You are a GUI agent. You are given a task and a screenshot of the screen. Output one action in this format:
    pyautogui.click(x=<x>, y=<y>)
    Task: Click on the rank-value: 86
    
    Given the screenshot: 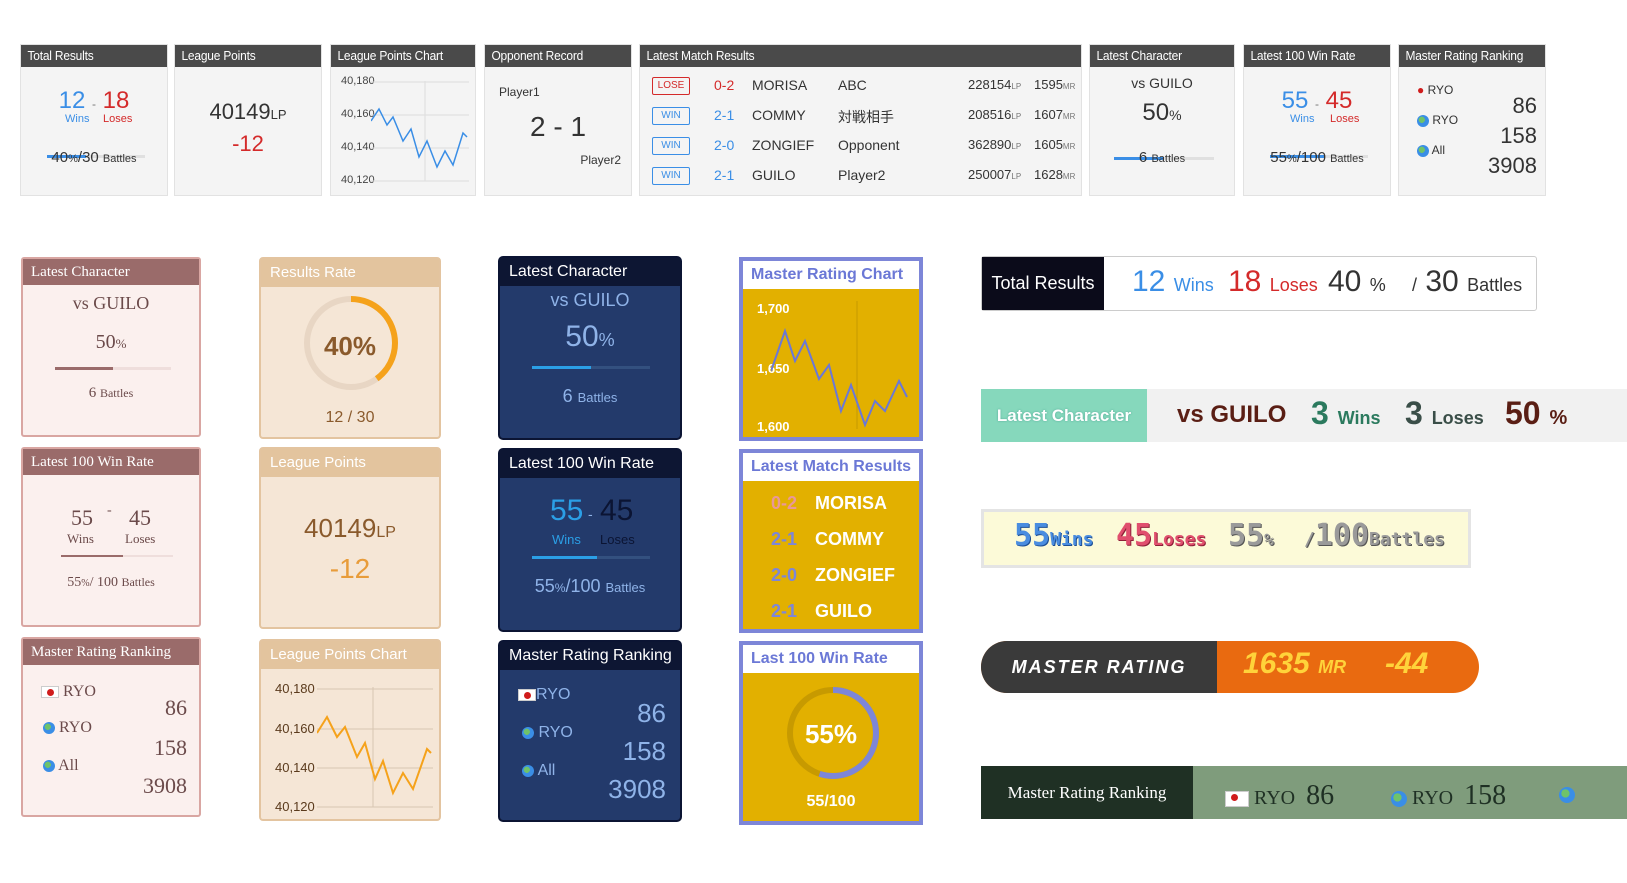 What is the action you would take?
    pyautogui.click(x=651, y=713)
    